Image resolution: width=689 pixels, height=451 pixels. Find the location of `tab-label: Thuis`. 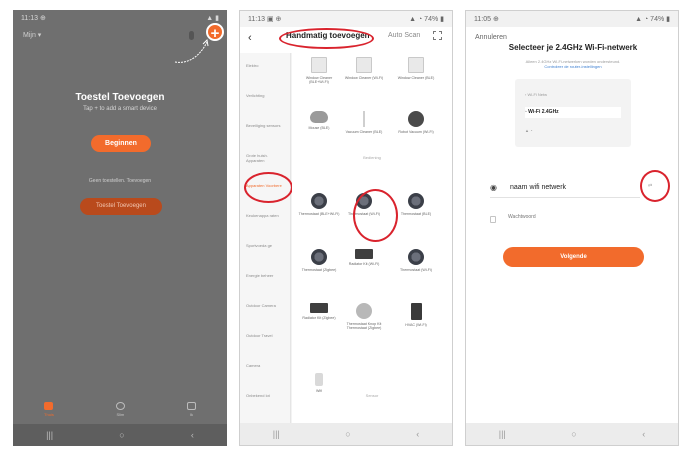

tab-label: Thuis is located at coordinates (49, 414).